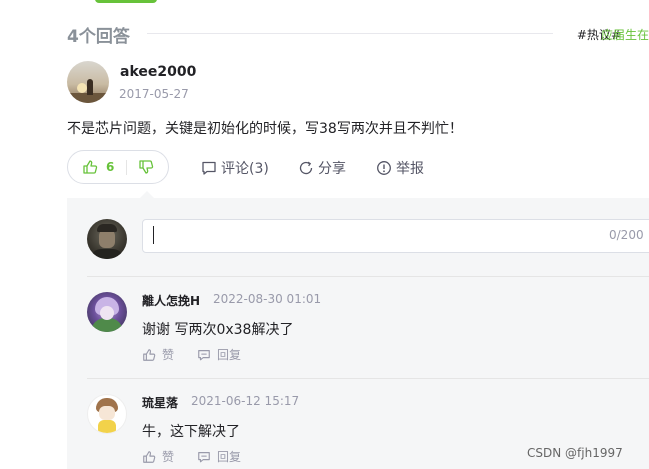  I want to click on comment-text: 谢谢 写两次0x38解决了, so click(218, 330).